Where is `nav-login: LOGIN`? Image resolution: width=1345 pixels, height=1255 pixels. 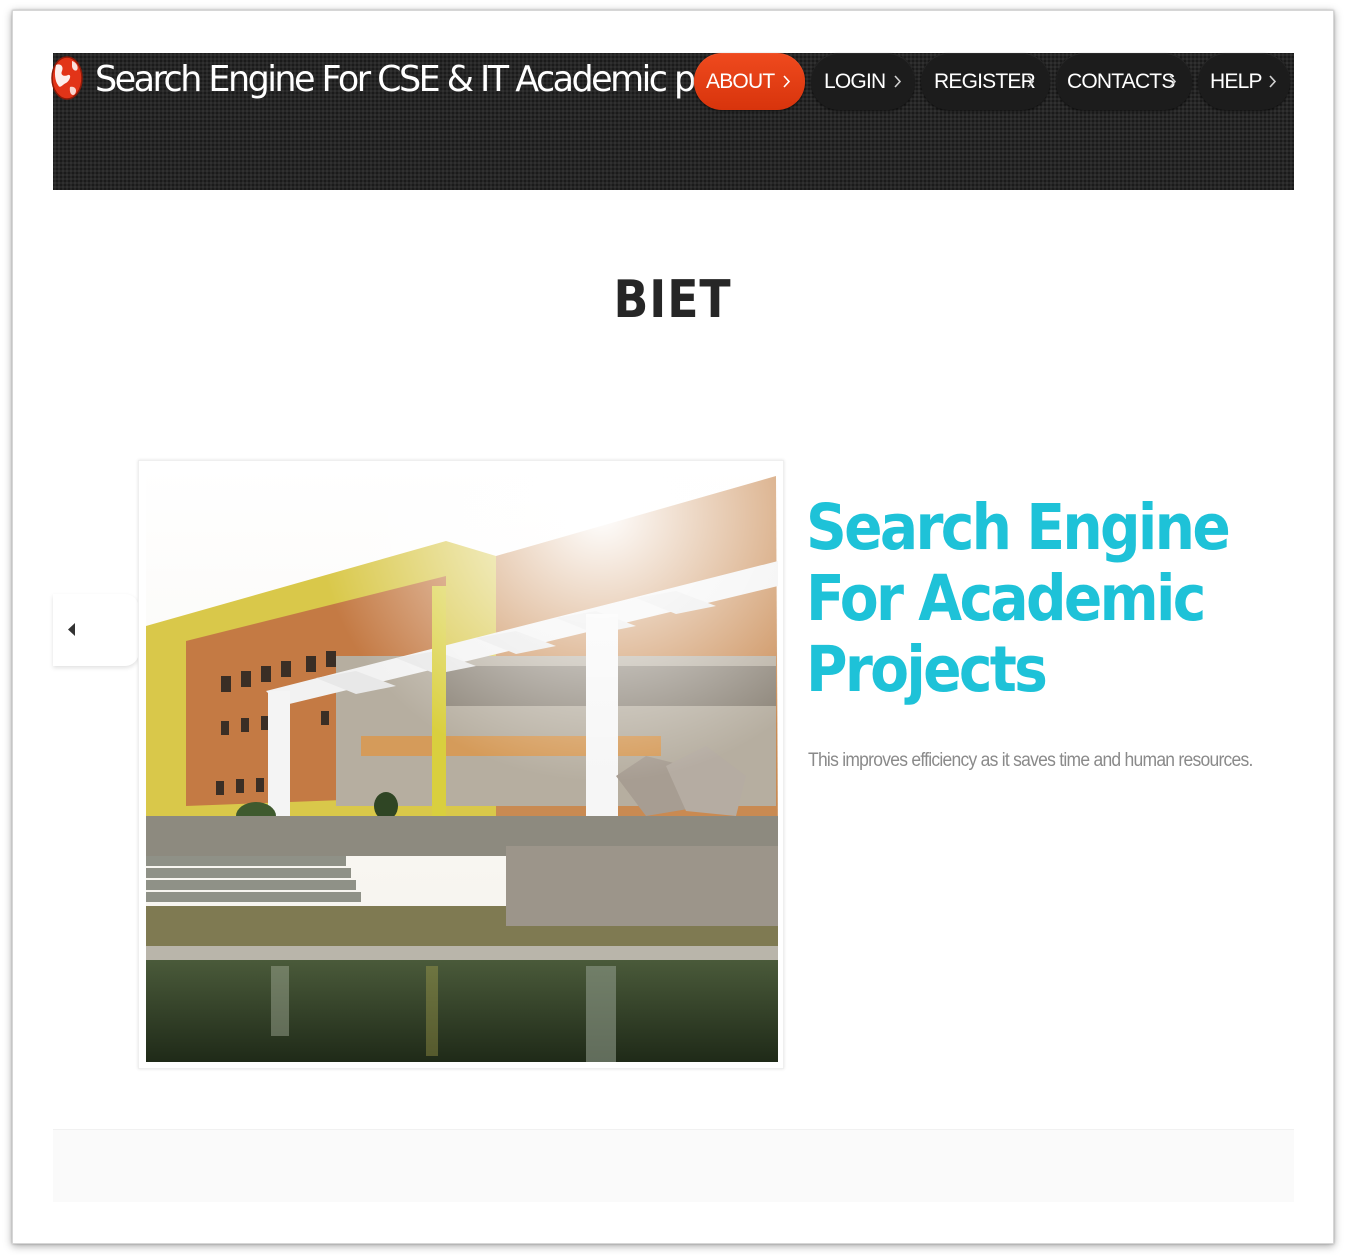 nav-login: LOGIN is located at coordinates (863, 81).